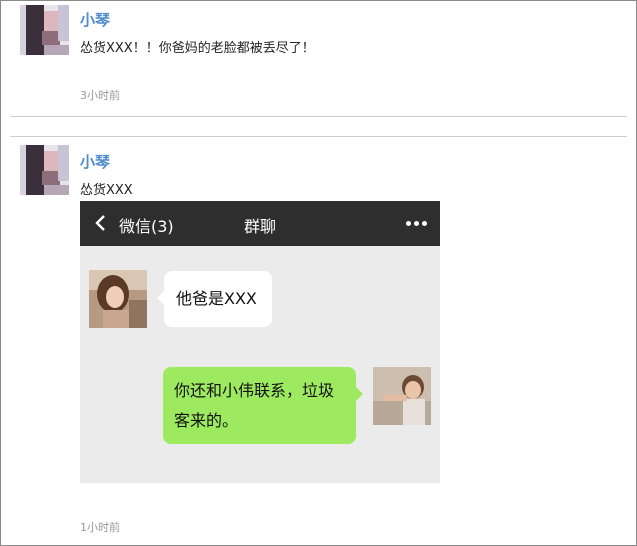 This screenshot has height=546, width=637. I want to click on chat-bubble-outgoing: 你还和小伟联系，垃圾客来的。, so click(263, 405).